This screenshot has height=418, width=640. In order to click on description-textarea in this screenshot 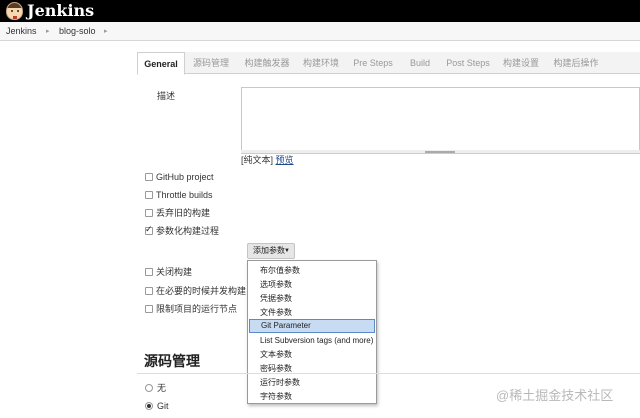, I will do `click(440, 119)`.